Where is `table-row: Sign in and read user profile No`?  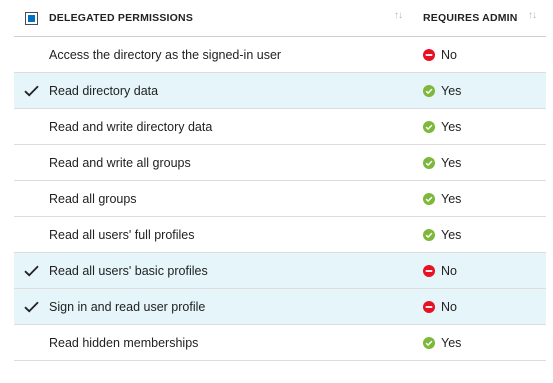
table-row: Sign in and read user profile No is located at coordinates (280, 307).